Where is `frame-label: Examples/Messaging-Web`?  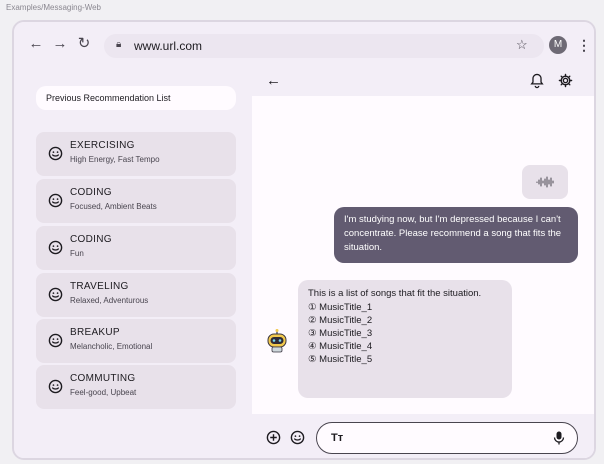
frame-label: Examples/Messaging-Web is located at coordinates (54, 7).